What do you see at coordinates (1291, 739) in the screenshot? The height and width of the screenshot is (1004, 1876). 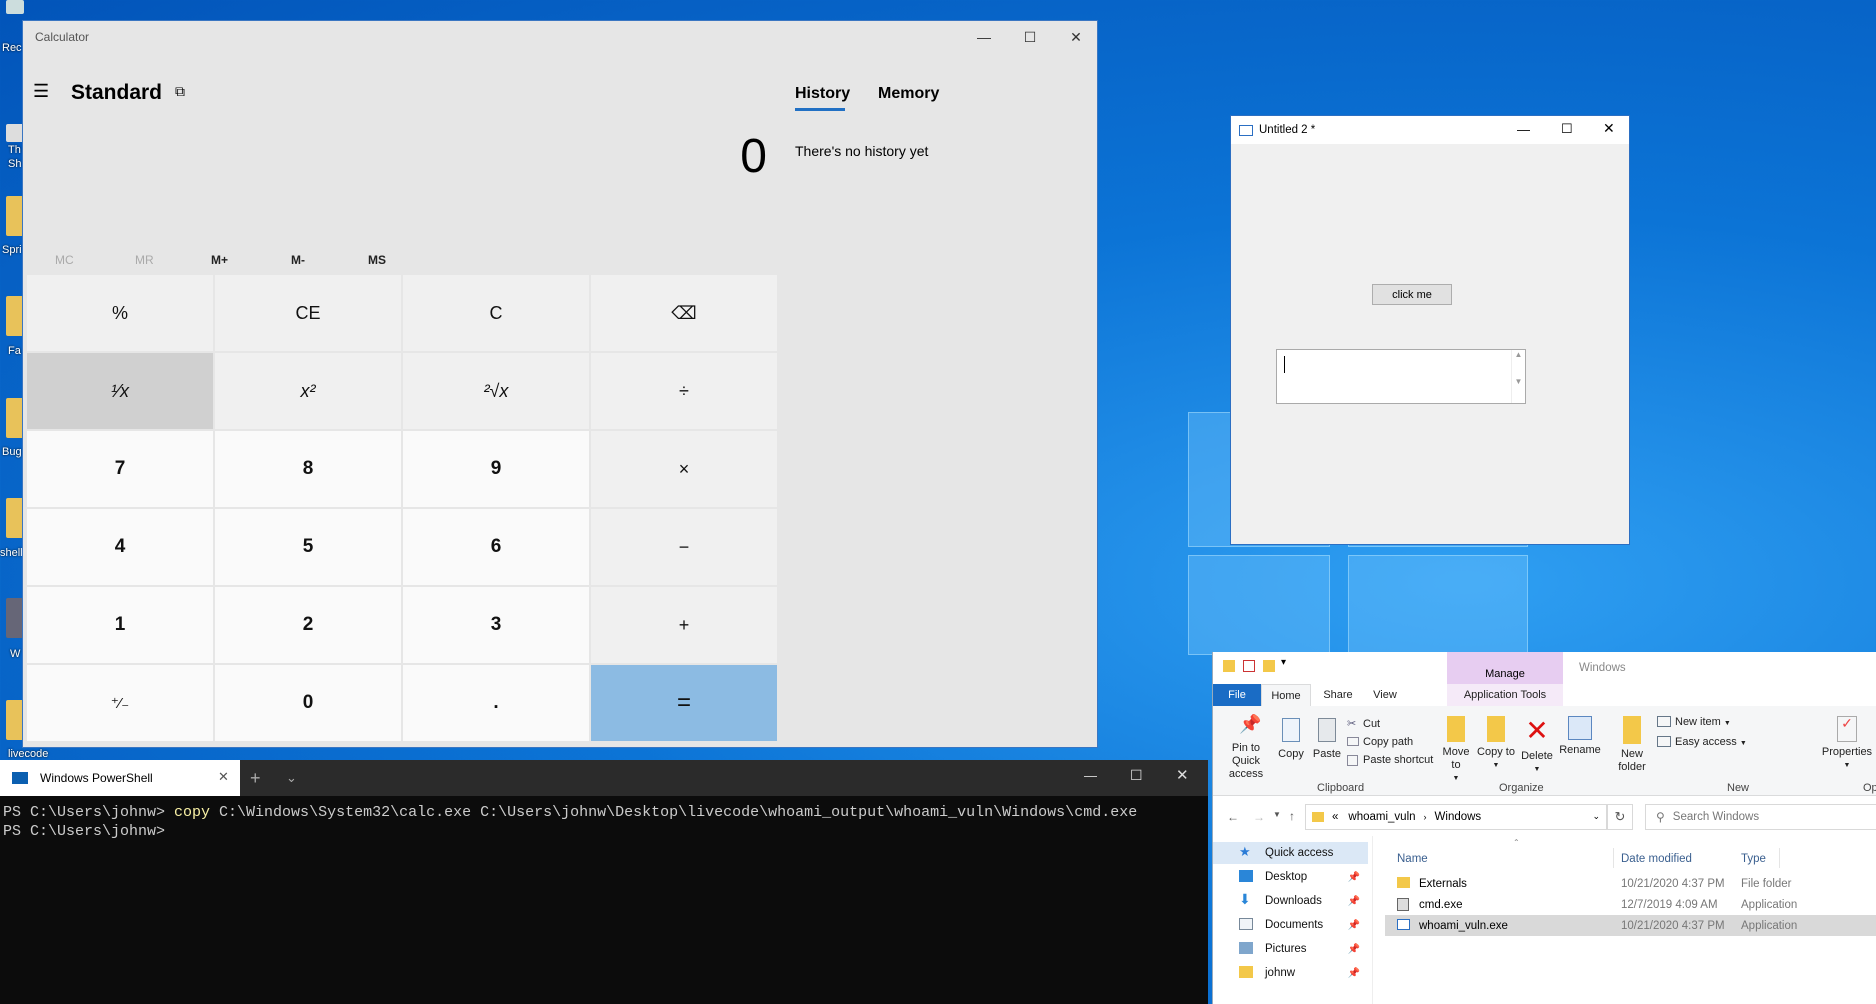 I see `copy-button: Copy` at bounding box center [1291, 739].